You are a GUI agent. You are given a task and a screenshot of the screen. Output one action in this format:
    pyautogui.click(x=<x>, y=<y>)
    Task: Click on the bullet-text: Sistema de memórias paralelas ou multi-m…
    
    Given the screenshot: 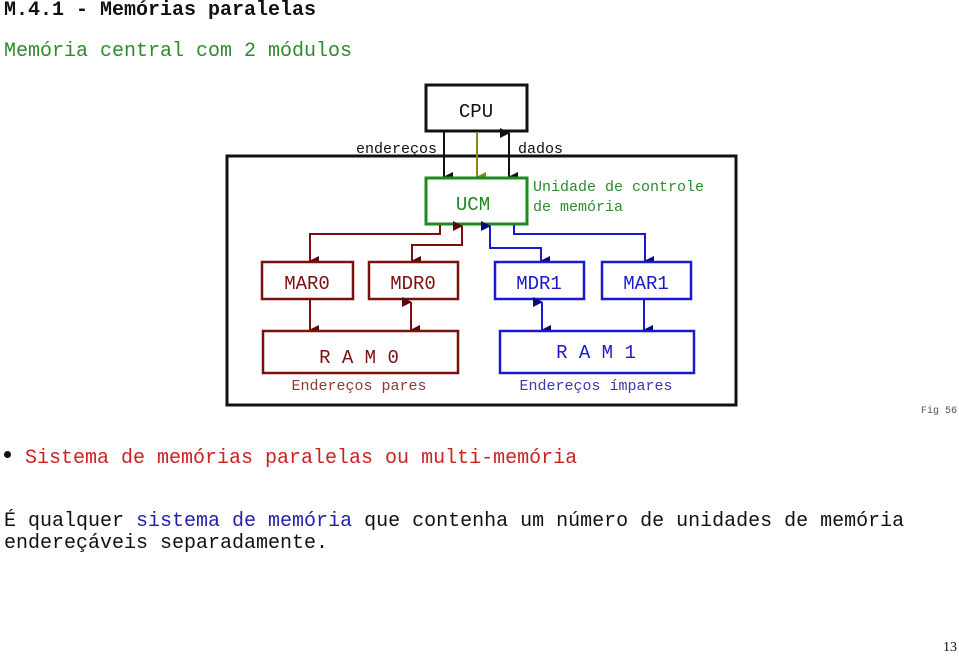 What is the action you would take?
    pyautogui.click(x=301, y=458)
    